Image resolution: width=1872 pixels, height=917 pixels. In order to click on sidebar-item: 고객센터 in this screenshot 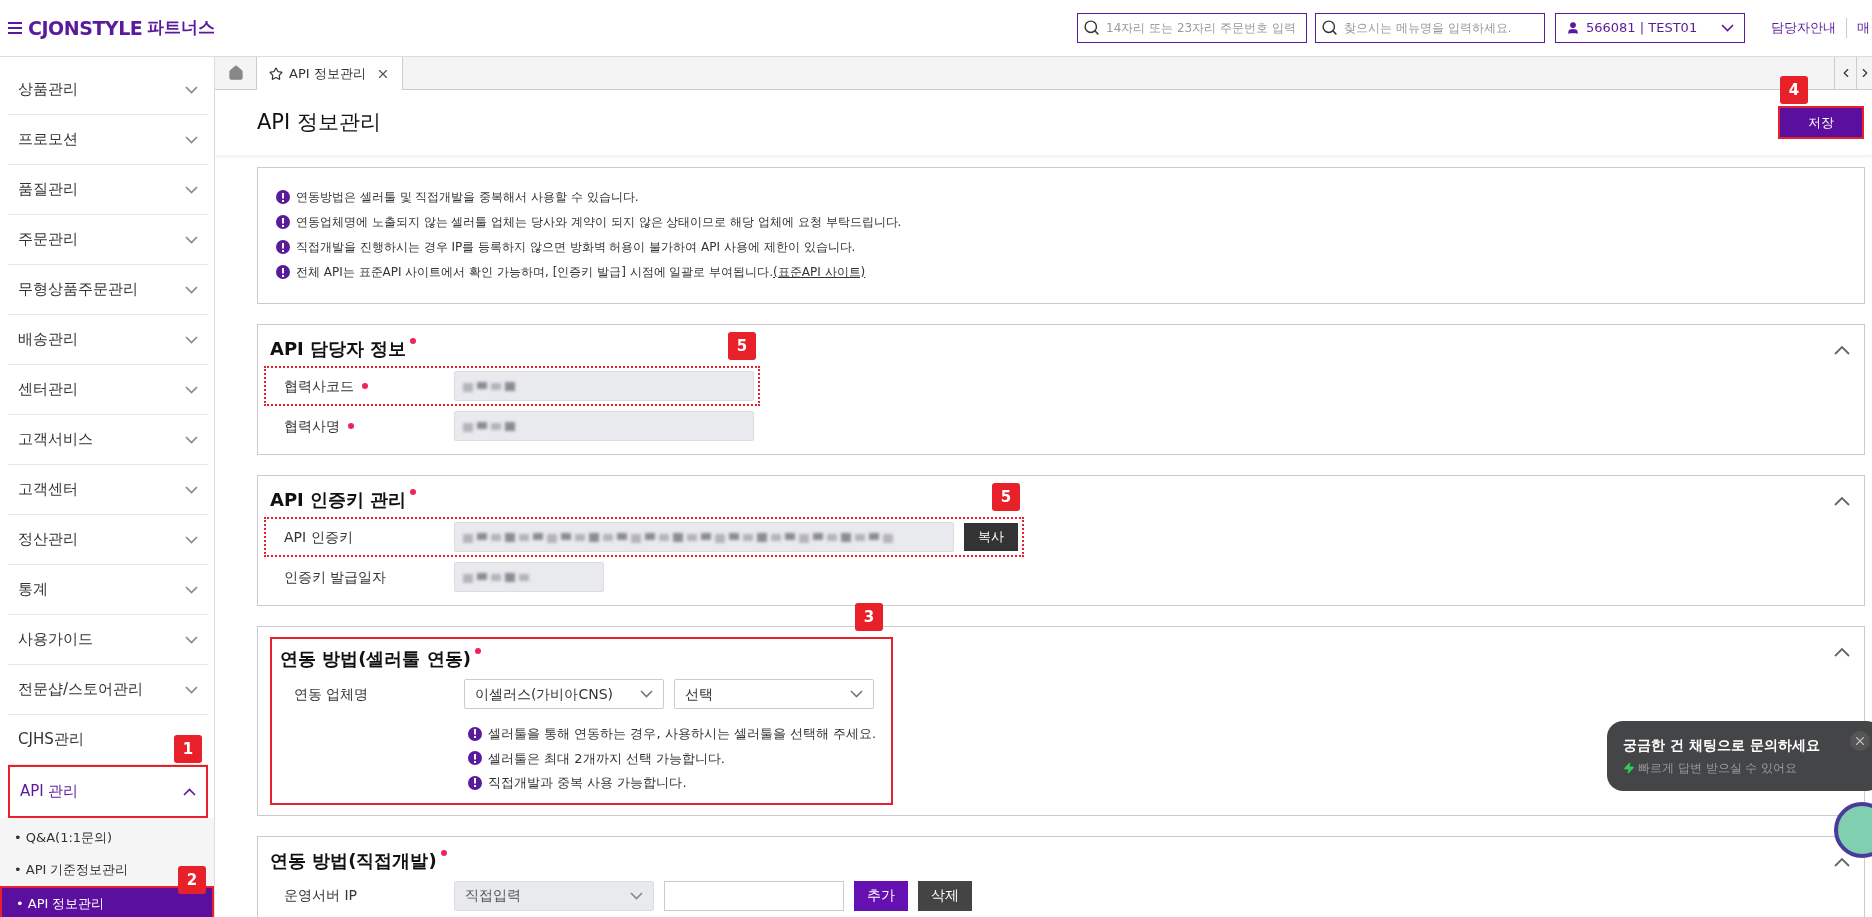, I will do `click(108, 489)`.